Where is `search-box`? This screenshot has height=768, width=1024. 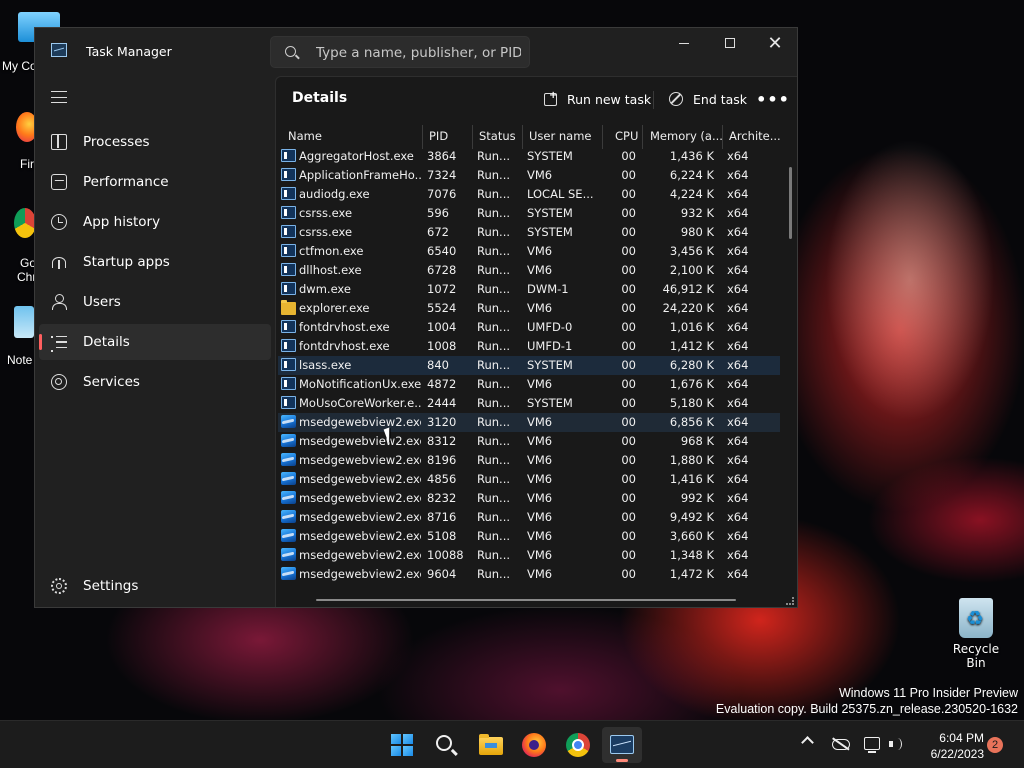
search-box is located at coordinates (400, 52).